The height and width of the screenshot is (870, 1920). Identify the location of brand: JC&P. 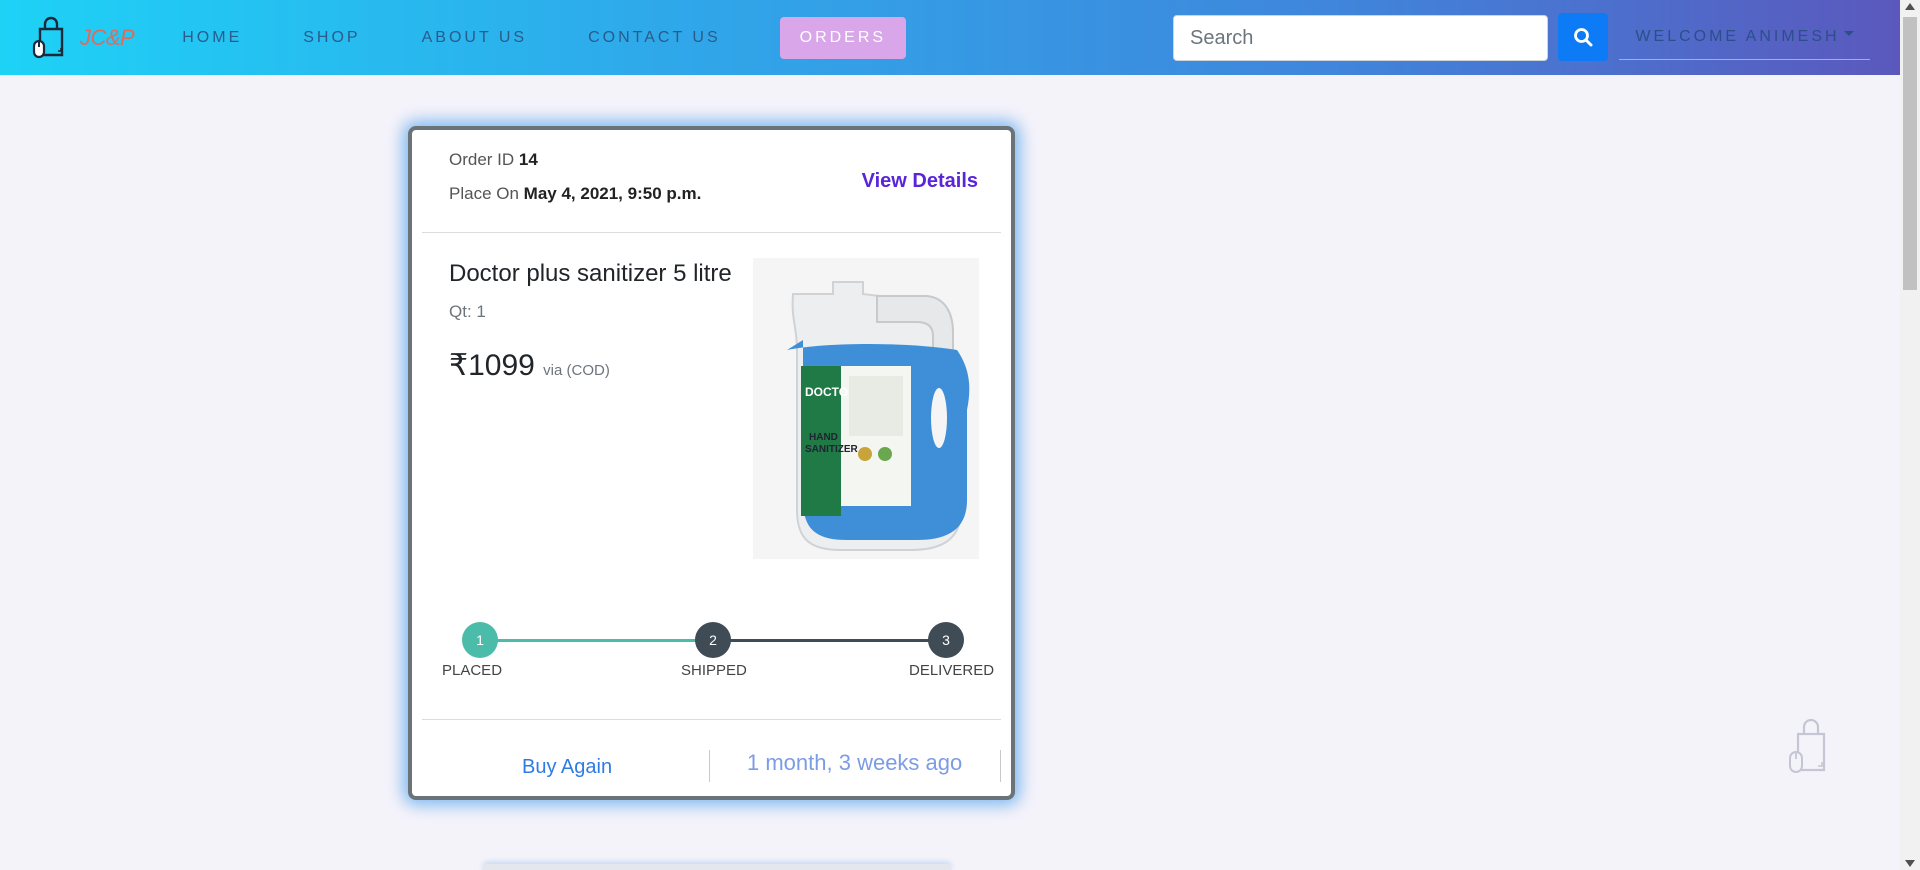
(83, 38).